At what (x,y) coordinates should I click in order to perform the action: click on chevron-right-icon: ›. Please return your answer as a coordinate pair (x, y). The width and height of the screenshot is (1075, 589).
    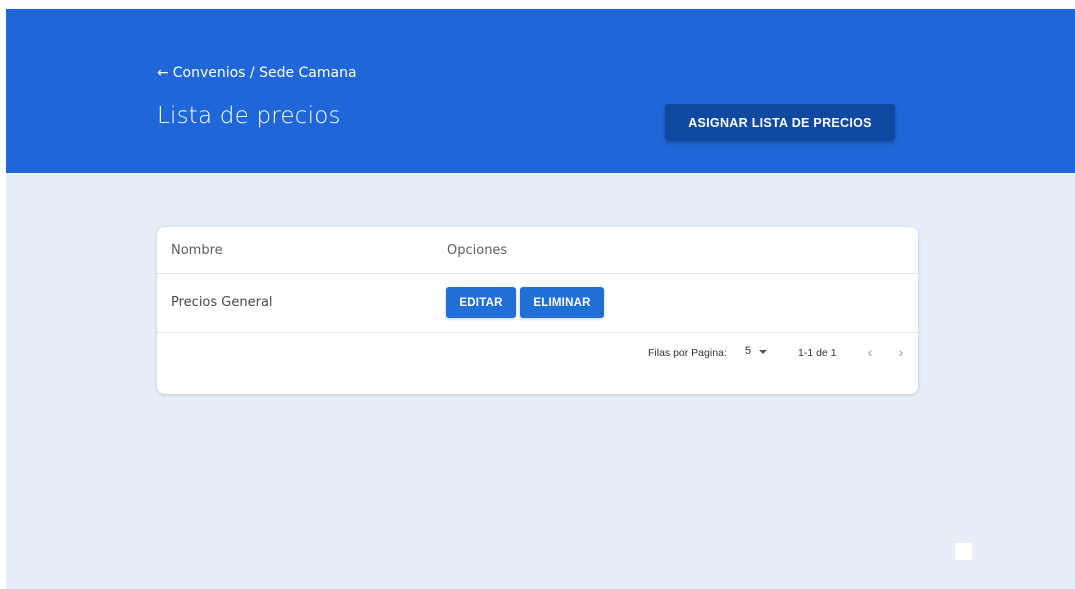
    Looking at the image, I should click on (901, 353).